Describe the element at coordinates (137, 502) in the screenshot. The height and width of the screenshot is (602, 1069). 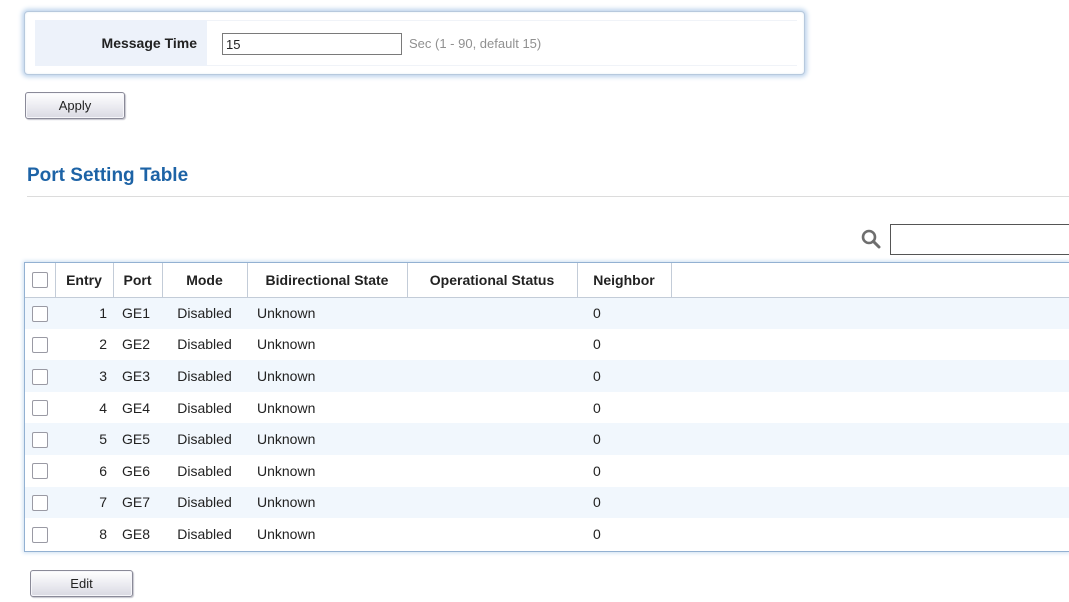
I see `cell-port: GE7` at that location.